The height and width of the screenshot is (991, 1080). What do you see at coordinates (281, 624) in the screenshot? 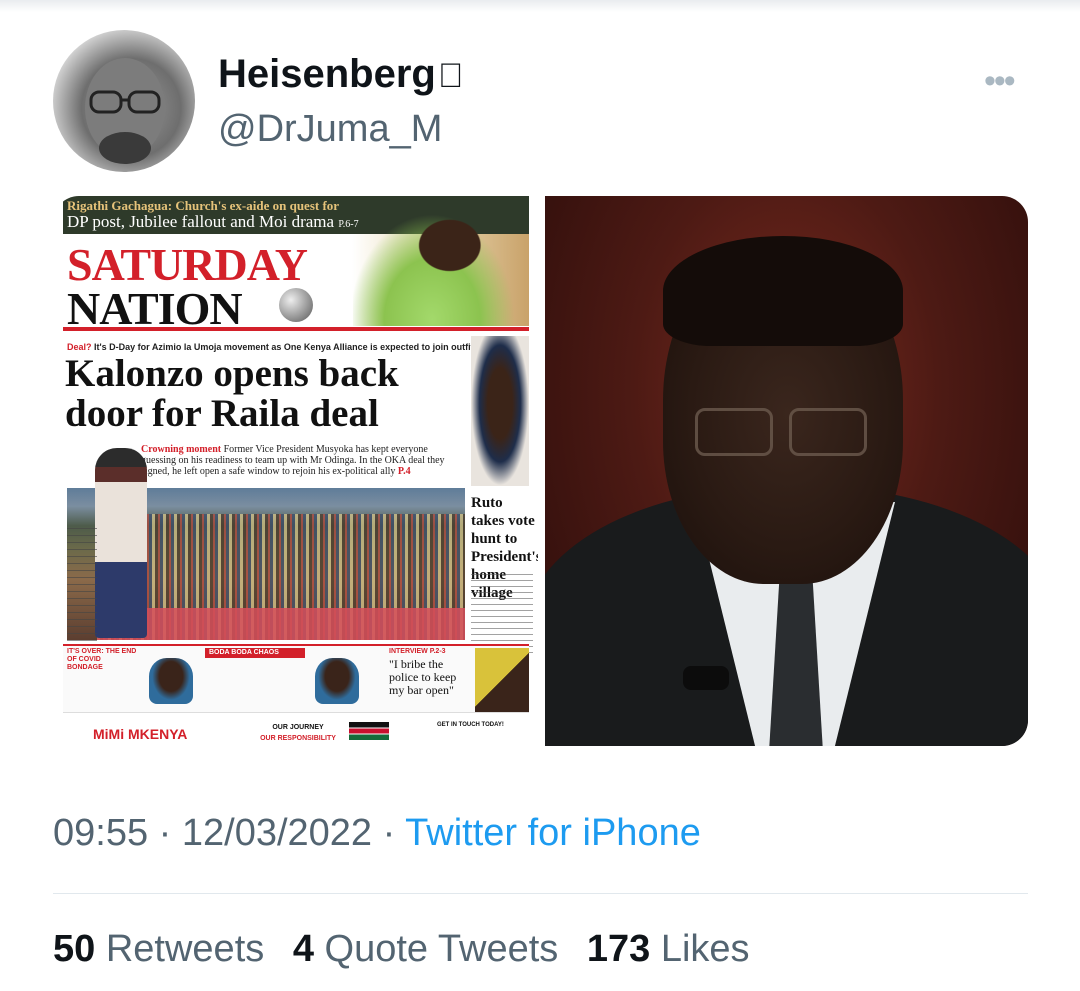
I see `np-stage-rail` at bounding box center [281, 624].